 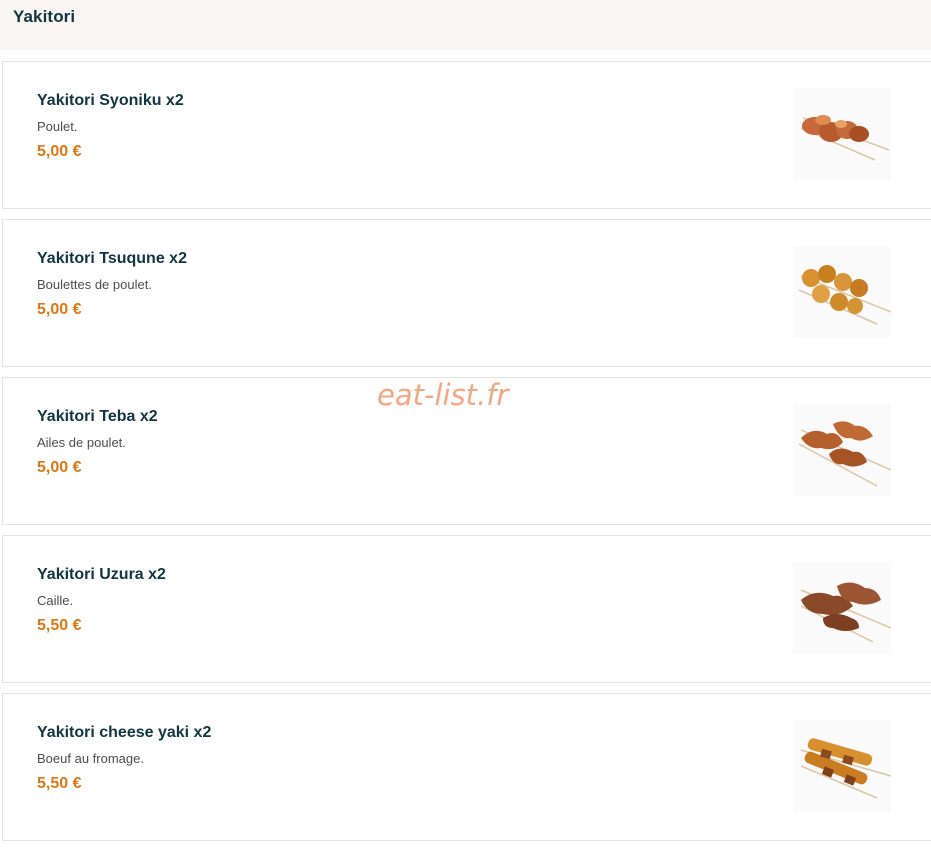 I want to click on section-header: Yakitori, so click(x=465, y=25).